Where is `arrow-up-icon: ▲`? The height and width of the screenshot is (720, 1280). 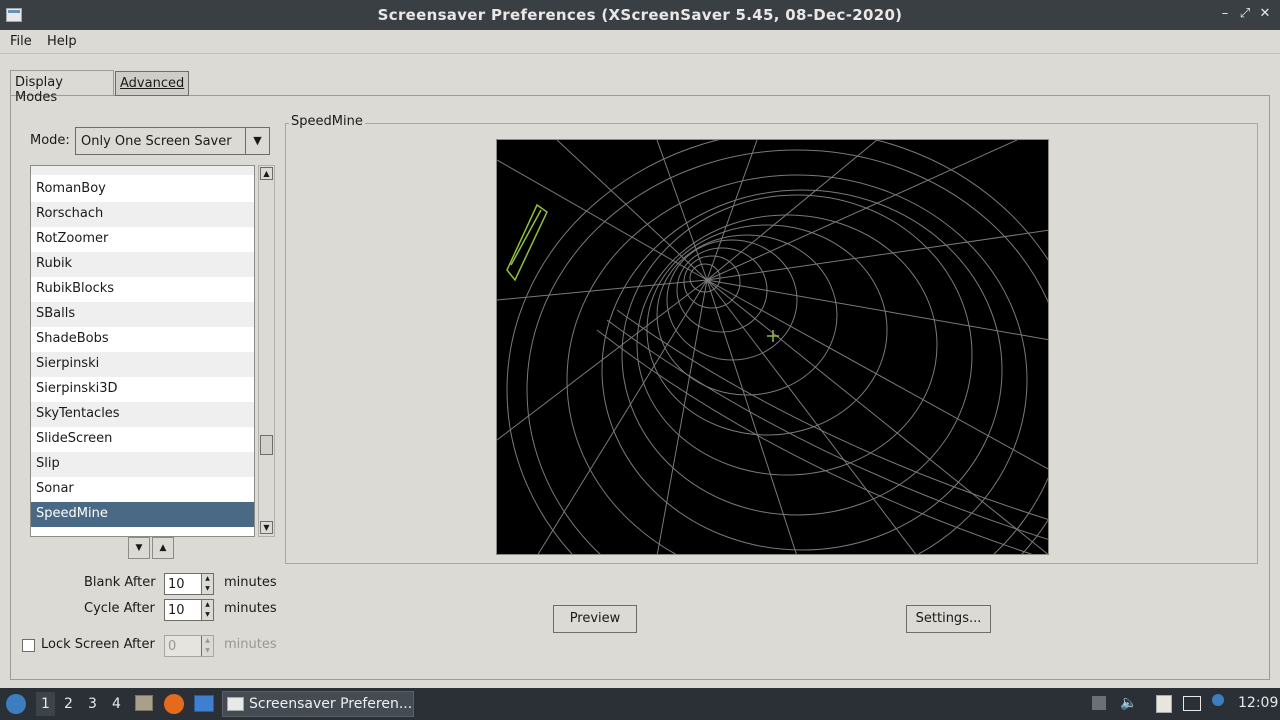
arrow-up-icon: ▲ is located at coordinates (163, 548).